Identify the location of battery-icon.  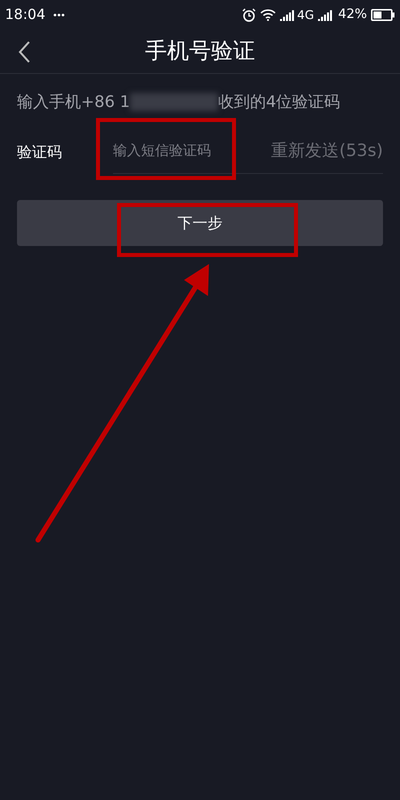
(383, 15).